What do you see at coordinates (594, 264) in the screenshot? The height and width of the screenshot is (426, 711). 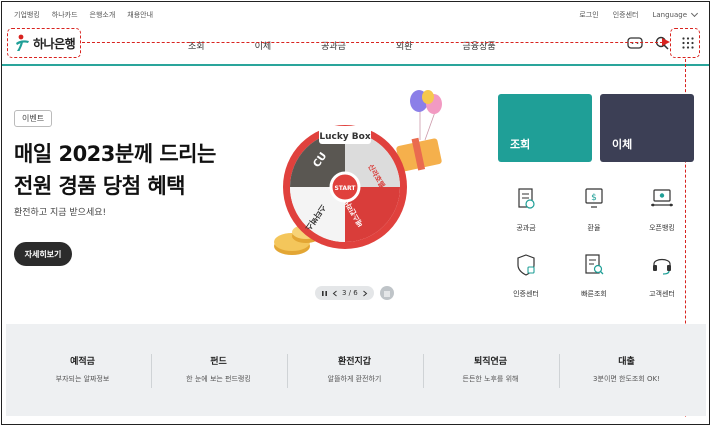 I see `fast-inquiry-icon` at bounding box center [594, 264].